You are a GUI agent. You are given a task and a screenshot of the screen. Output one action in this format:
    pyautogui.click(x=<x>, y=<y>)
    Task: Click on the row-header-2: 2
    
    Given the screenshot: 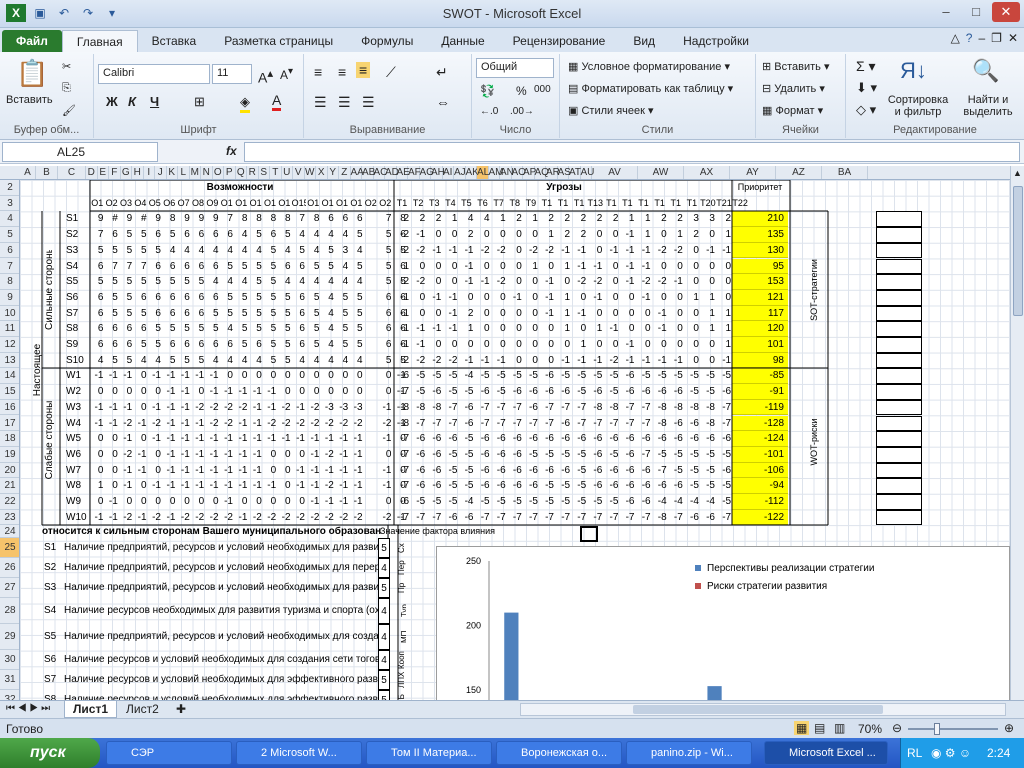 What is the action you would take?
    pyautogui.click(x=9, y=188)
    